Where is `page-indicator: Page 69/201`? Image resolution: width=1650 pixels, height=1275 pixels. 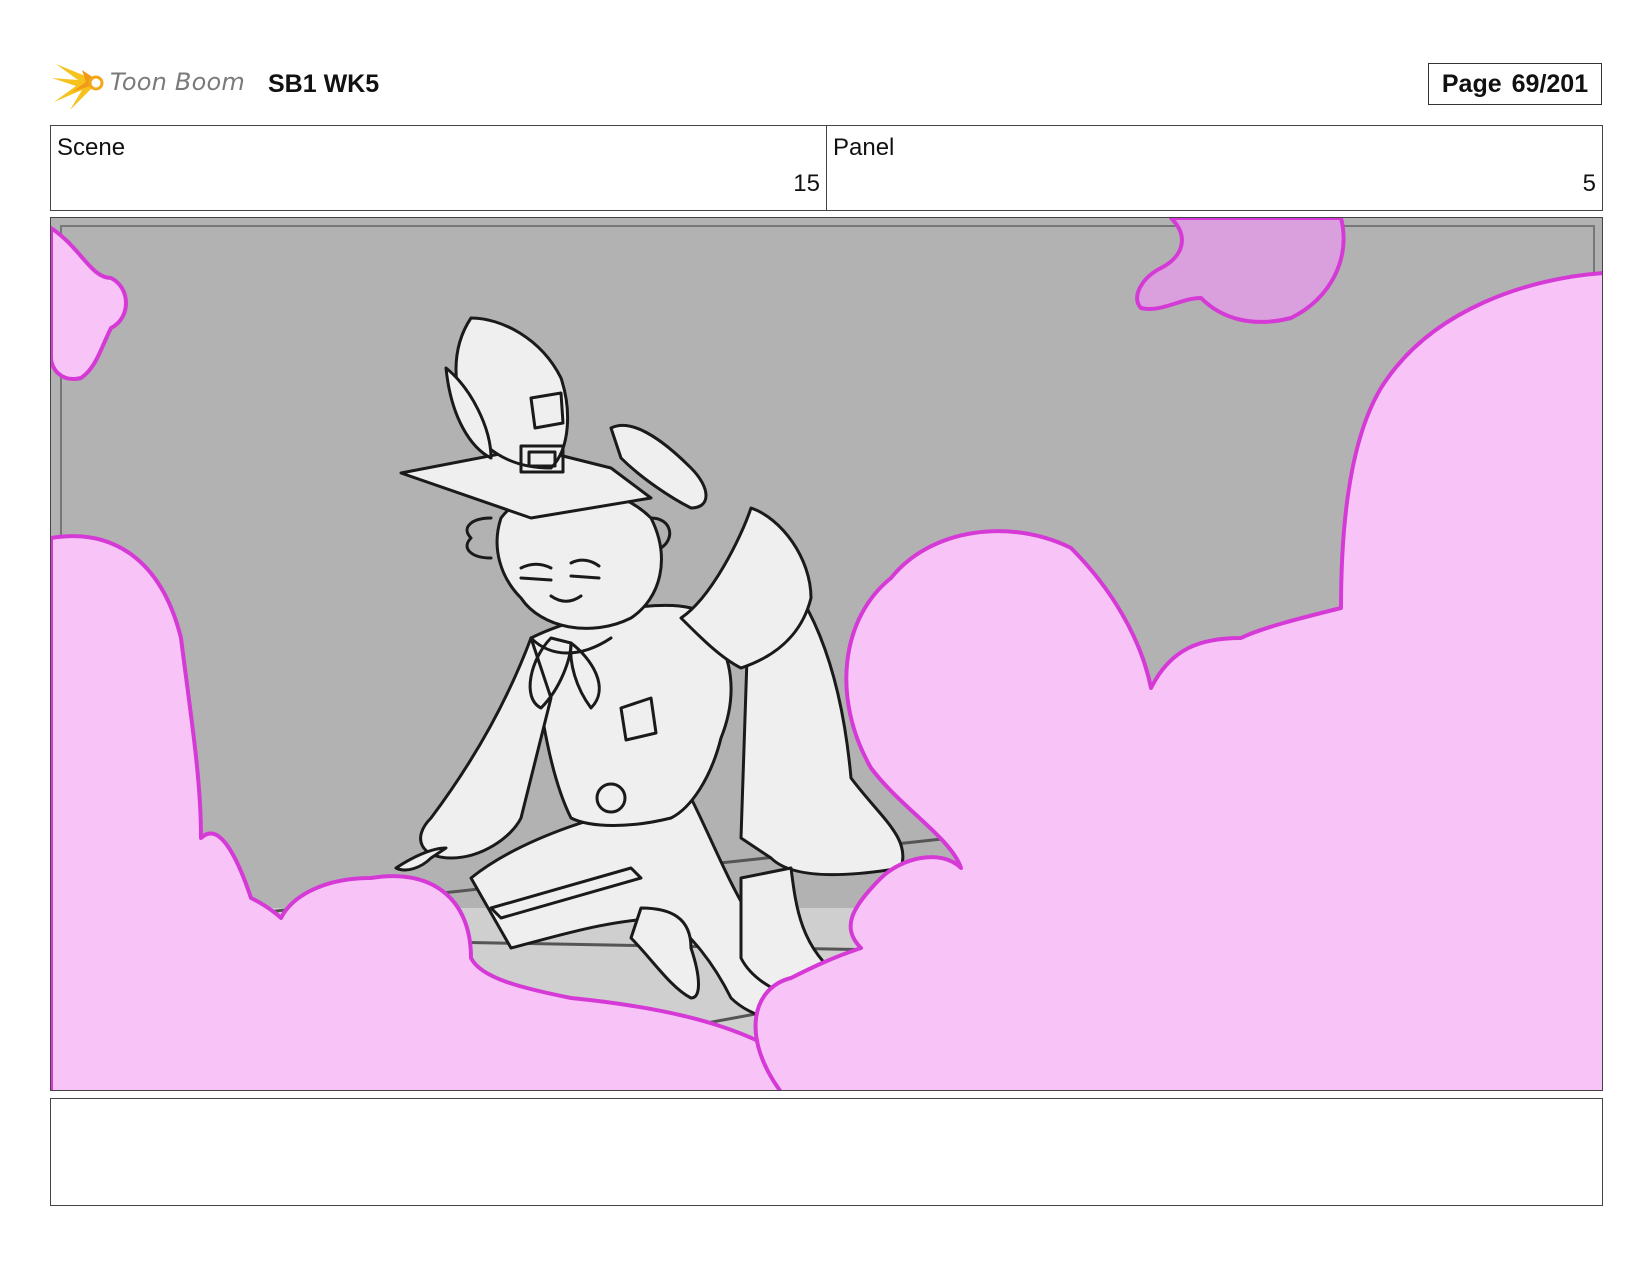 page-indicator: Page 69/201 is located at coordinates (1515, 84).